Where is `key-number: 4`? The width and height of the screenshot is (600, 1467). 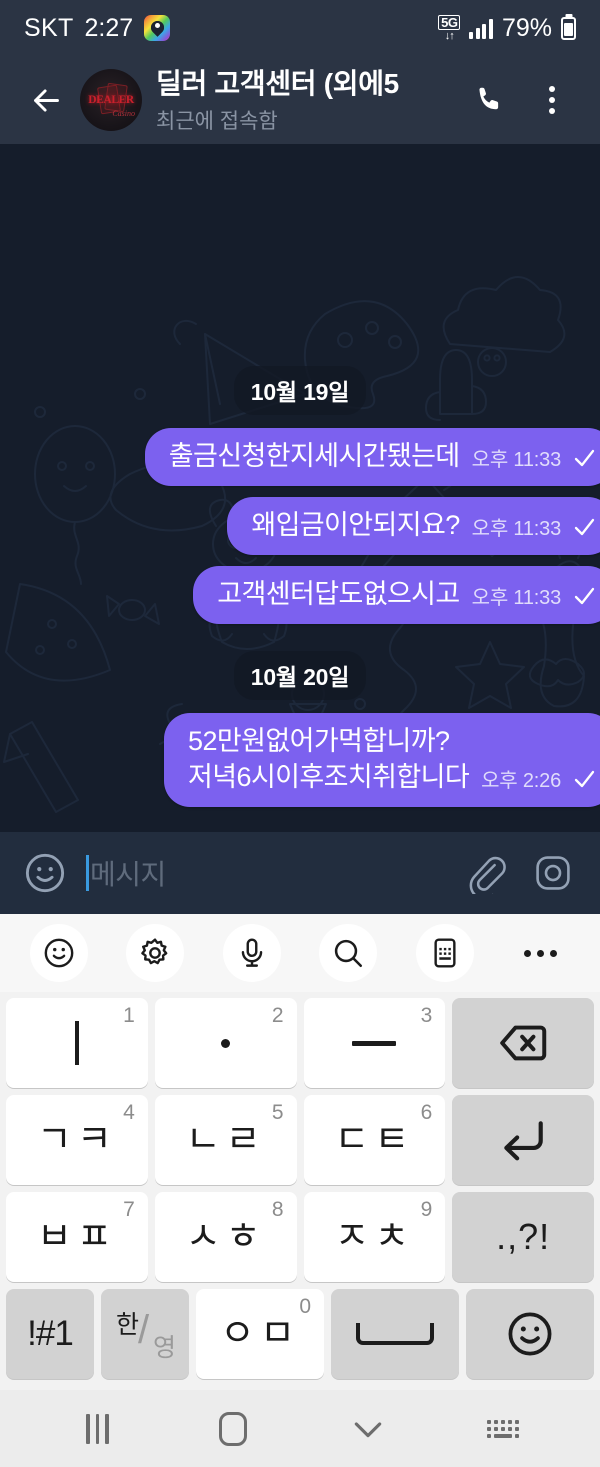
key-number: 4 is located at coordinates (129, 1112).